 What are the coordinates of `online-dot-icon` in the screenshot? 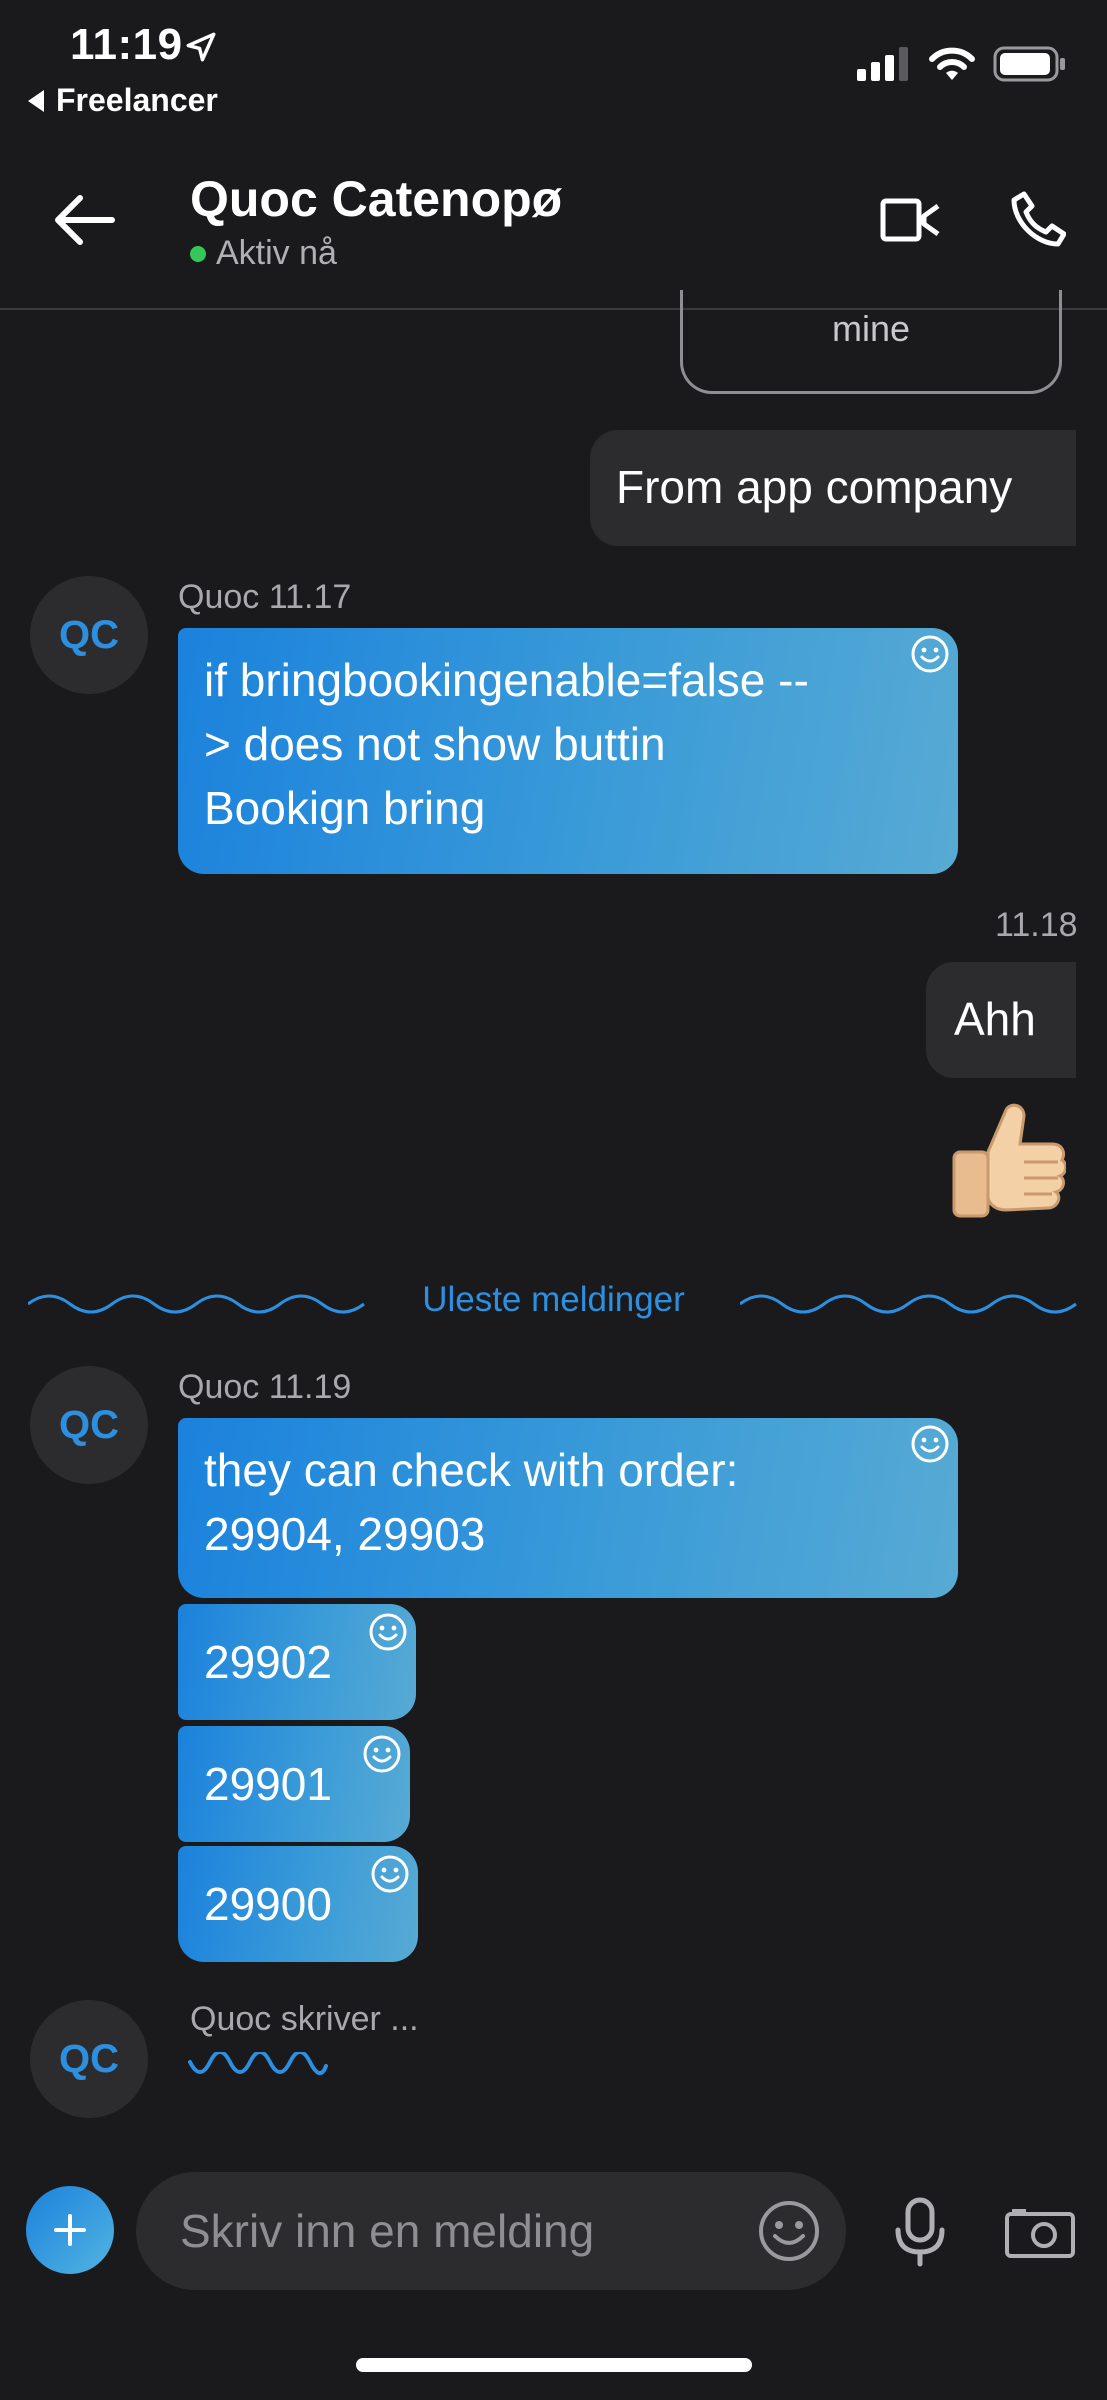 It's located at (198, 253).